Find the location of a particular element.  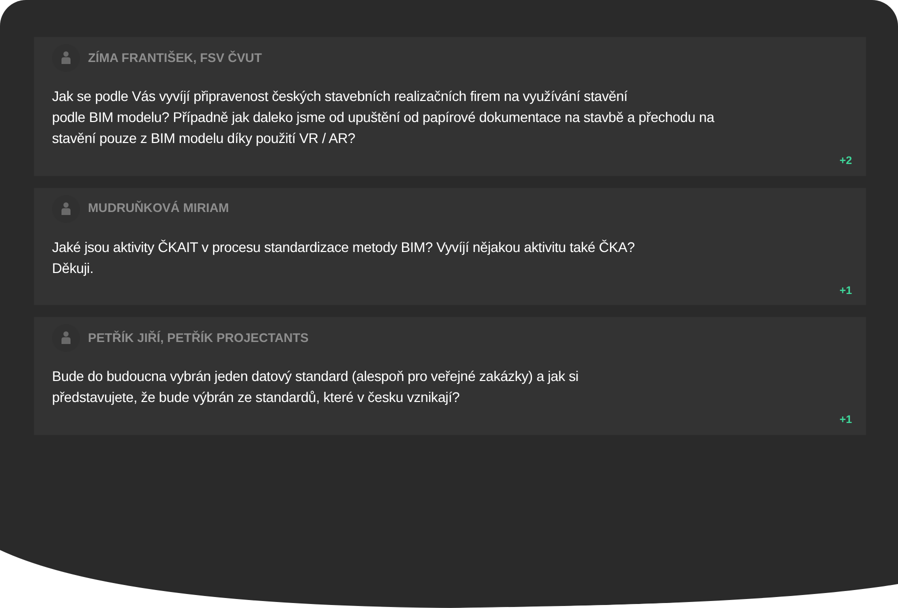

vote-count: +2 is located at coordinates (845, 161).